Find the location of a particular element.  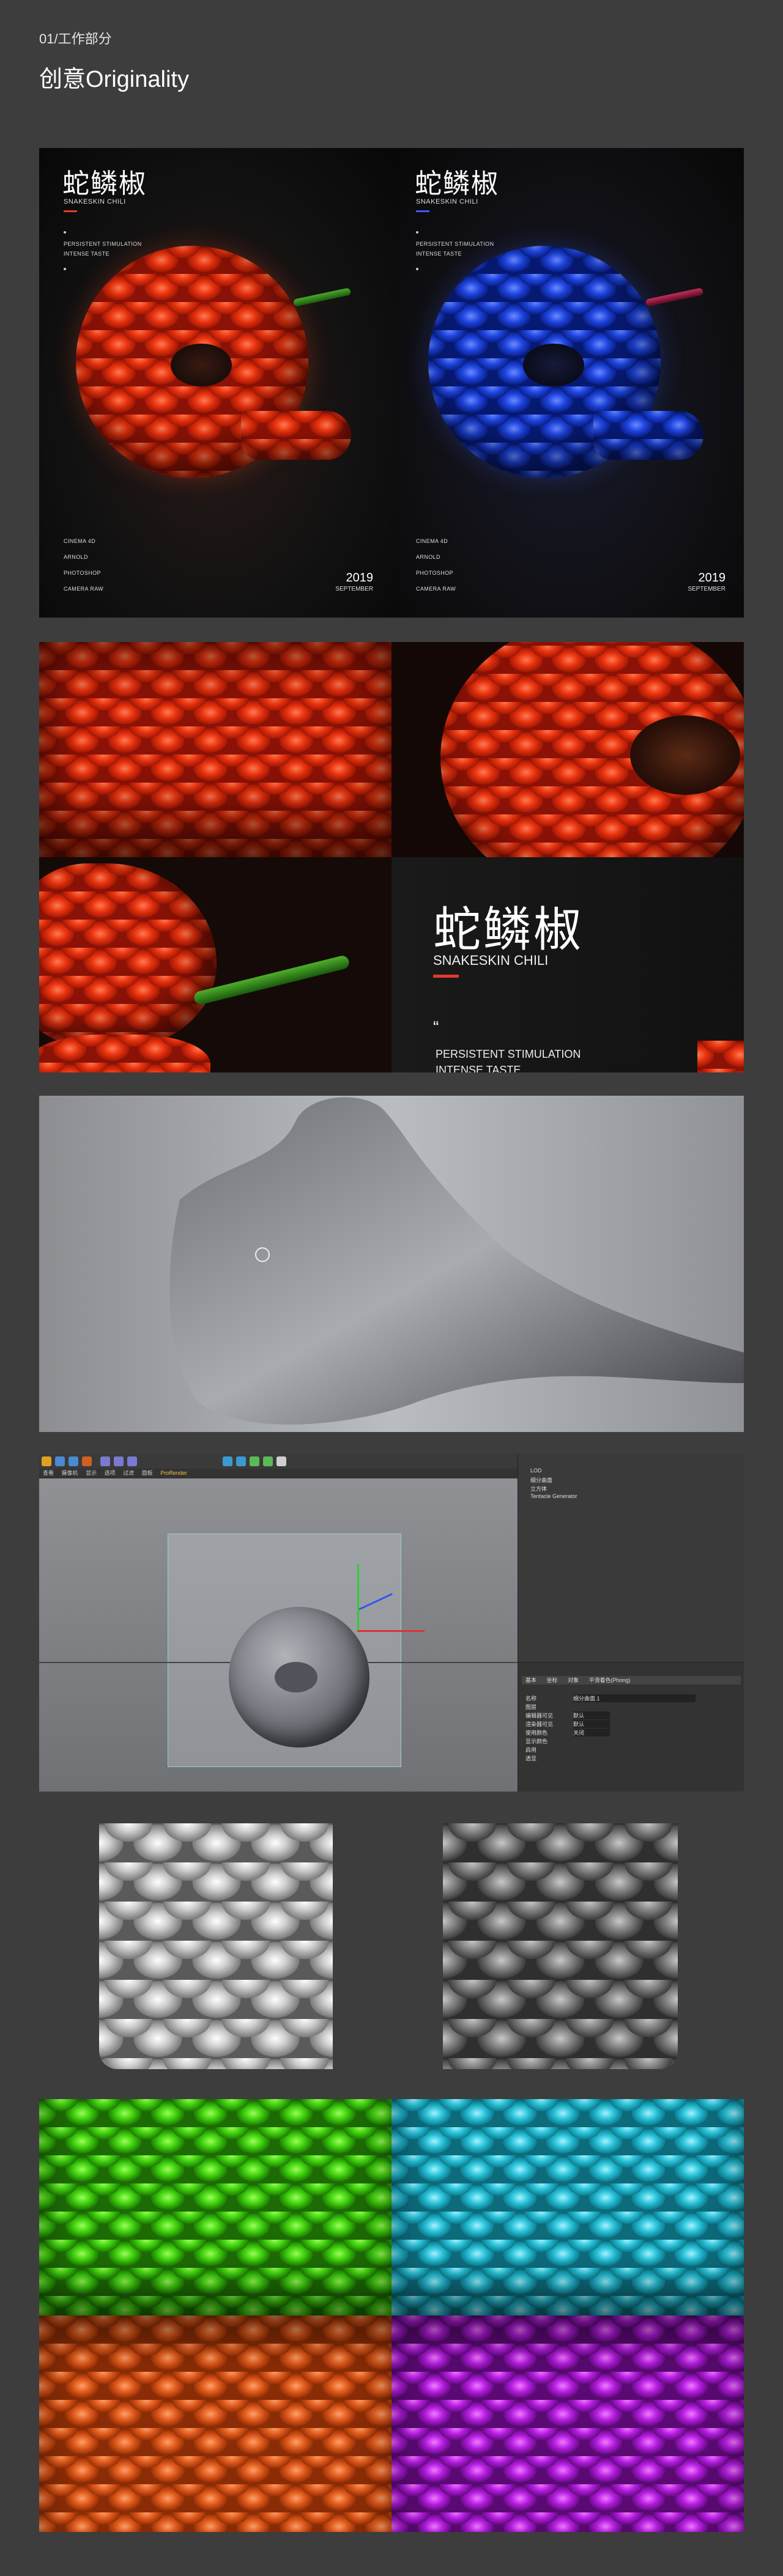

menu-item: ProRender is located at coordinates (173, 1473).